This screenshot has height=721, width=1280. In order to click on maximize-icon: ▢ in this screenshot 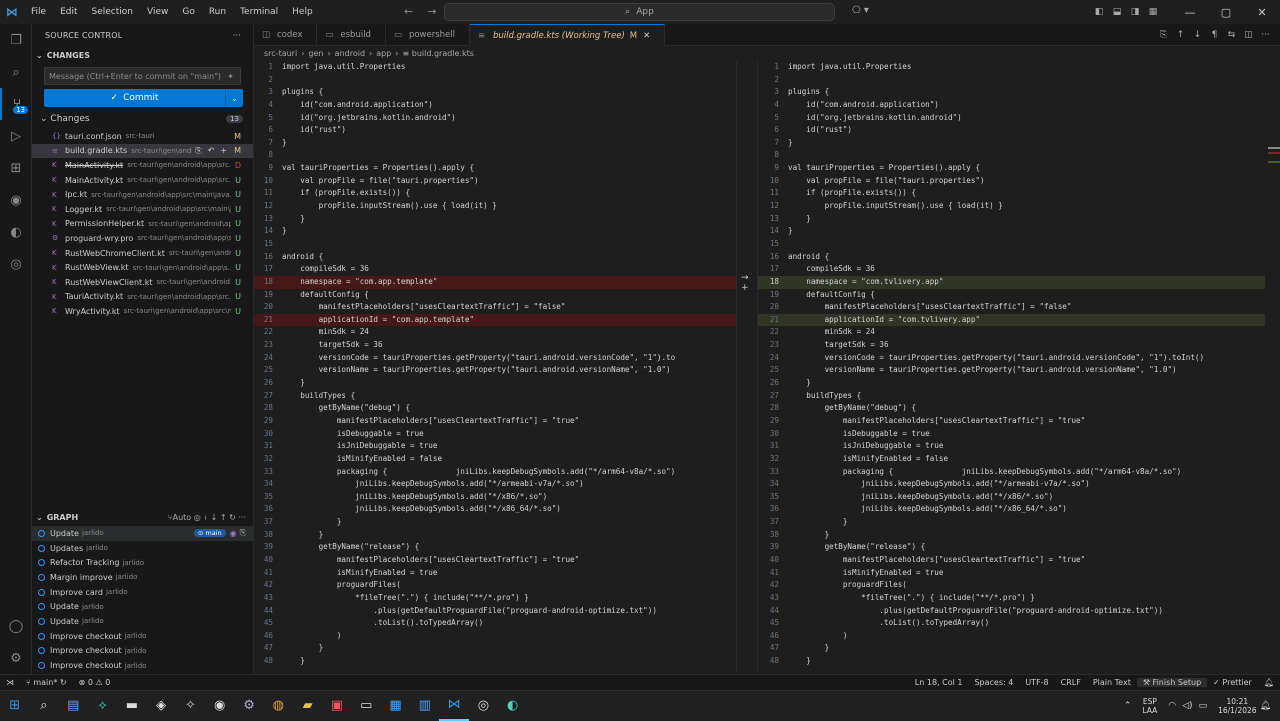, I will do `click(1226, 12)`.